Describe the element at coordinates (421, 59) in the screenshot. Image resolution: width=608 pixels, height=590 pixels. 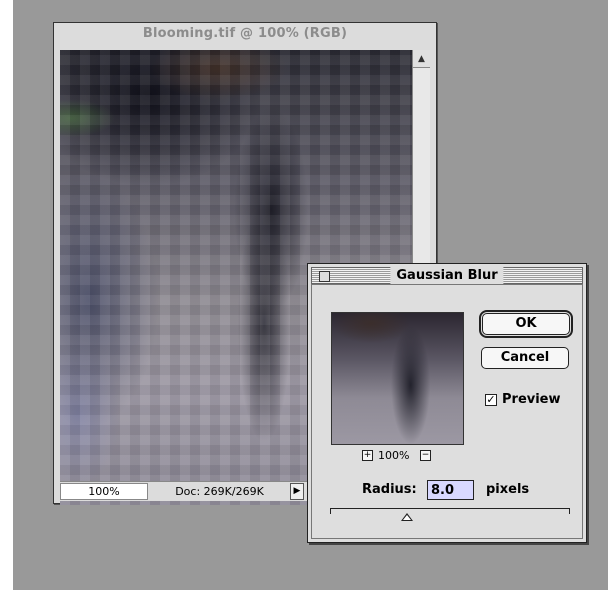
I see `scroll-up-arrow-icon: ▲` at that location.